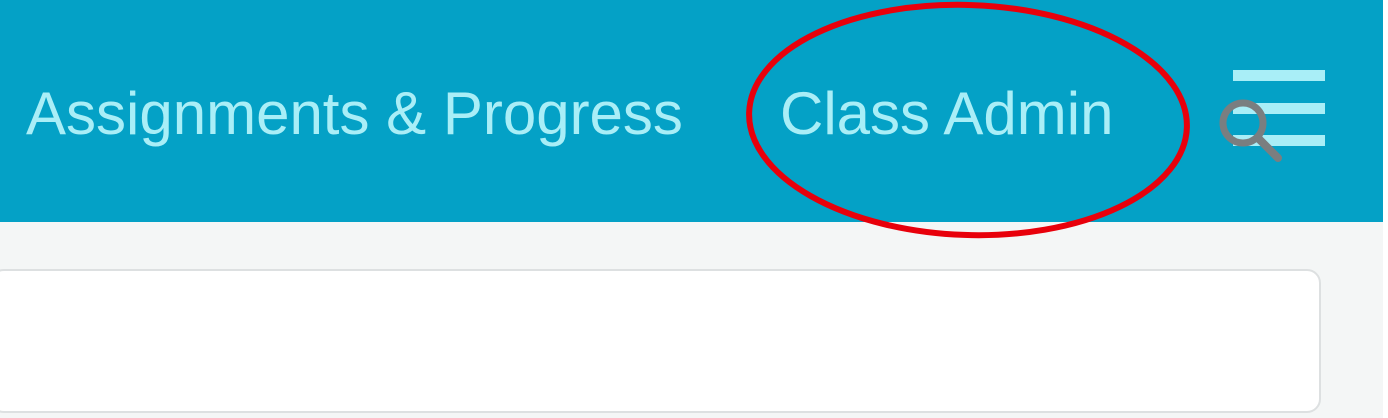  Describe the element at coordinates (1250, 130) in the screenshot. I see `magnifier-icon` at that location.